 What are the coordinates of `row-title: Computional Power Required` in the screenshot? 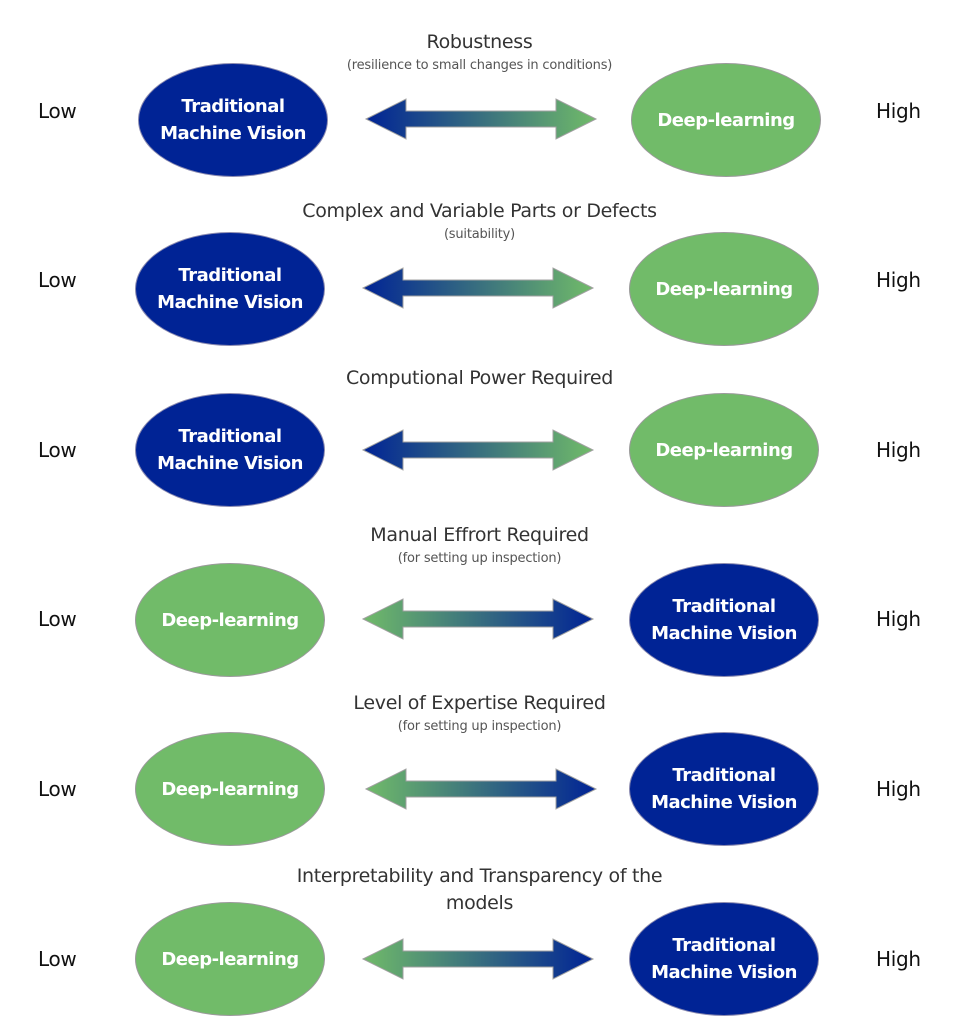 It's located at (479, 378).